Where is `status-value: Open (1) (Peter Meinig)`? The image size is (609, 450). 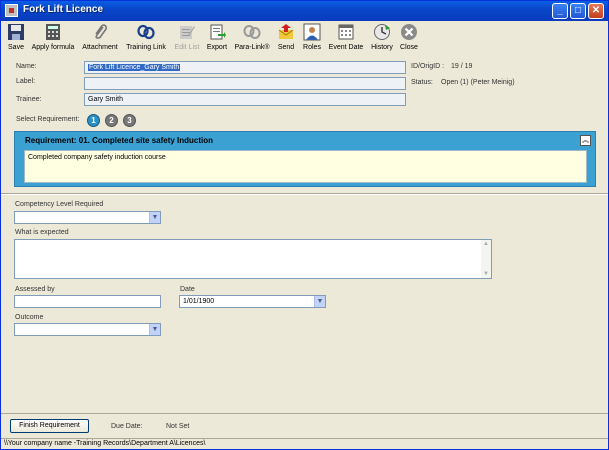
status-value: Open (1) (Peter Meinig) is located at coordinates (478, 82).